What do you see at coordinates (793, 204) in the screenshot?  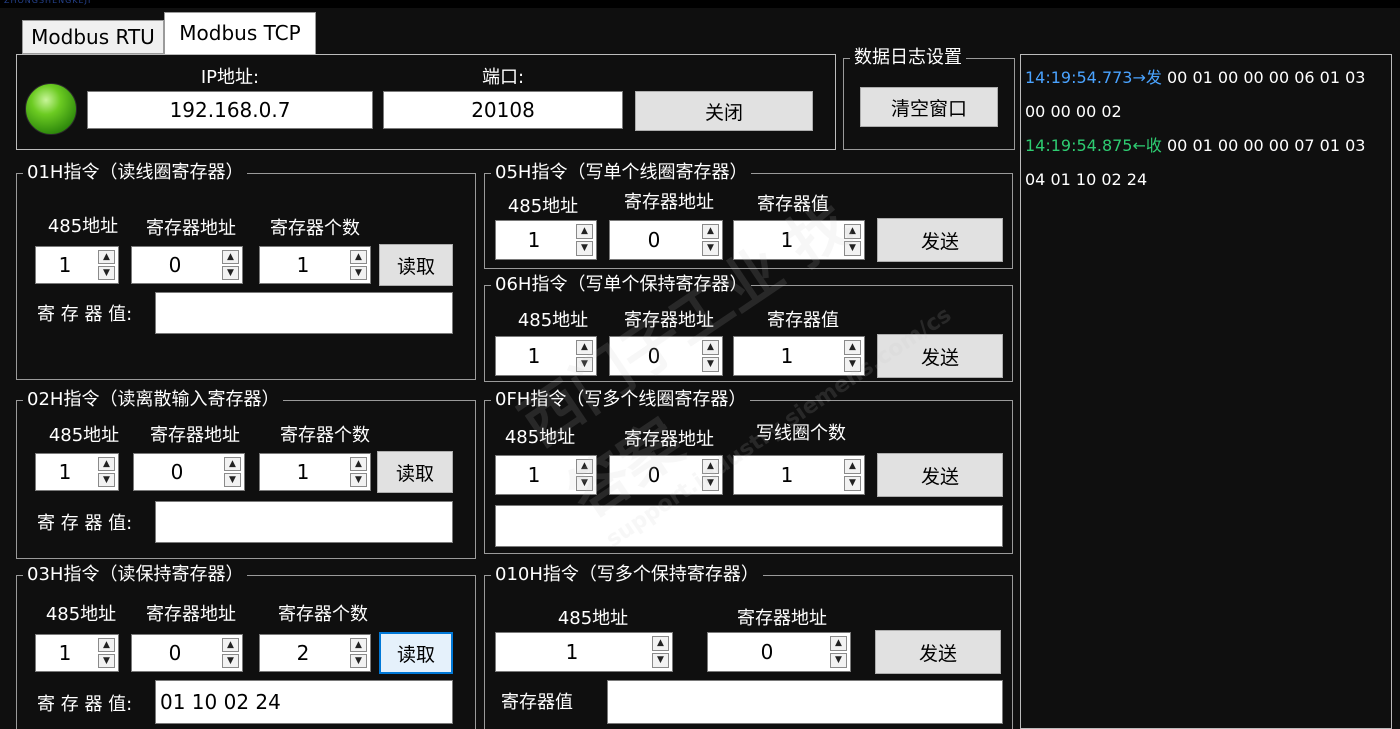 I see `reg-value-label: 寄存器值` at bounding box center [793, 204].